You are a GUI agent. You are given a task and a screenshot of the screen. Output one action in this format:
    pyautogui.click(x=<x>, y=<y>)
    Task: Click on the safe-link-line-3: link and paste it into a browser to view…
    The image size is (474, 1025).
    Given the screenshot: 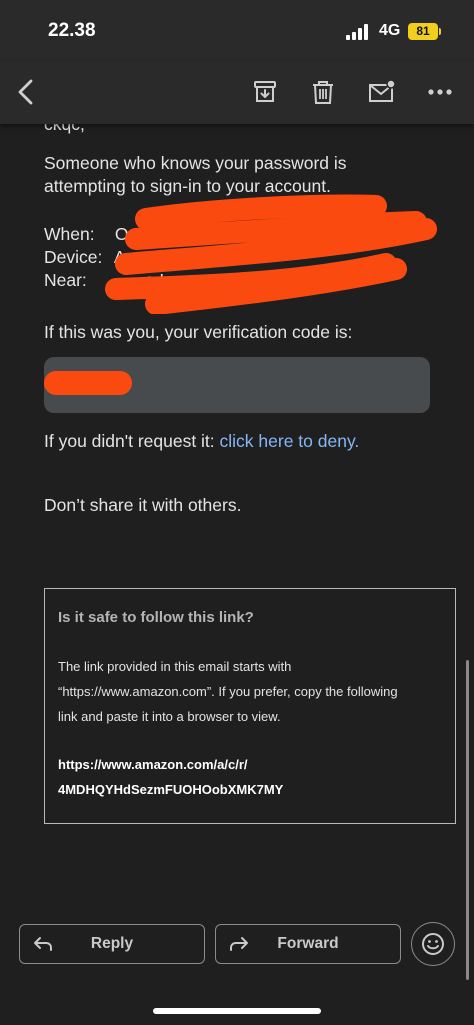 What is the action you would take?
    pyautogui.click(x=169, y=716)
    